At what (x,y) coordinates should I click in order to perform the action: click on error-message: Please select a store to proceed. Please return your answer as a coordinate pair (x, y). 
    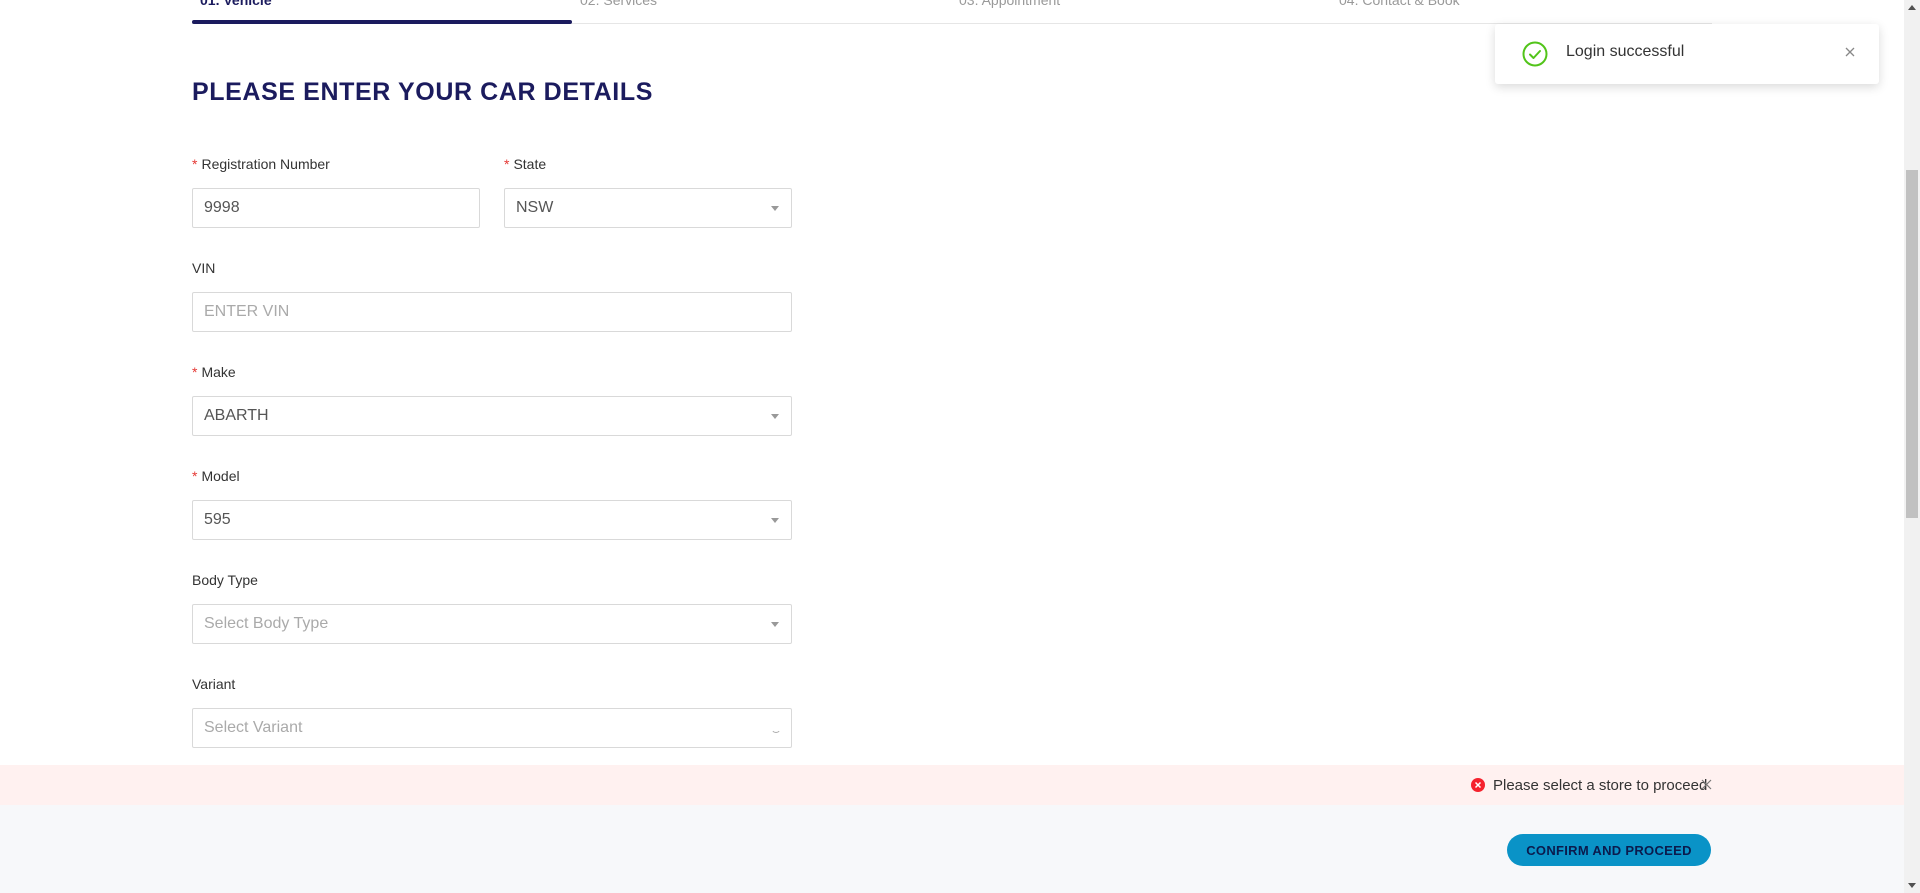
    Looking at the image, I should click on (1600, 785).